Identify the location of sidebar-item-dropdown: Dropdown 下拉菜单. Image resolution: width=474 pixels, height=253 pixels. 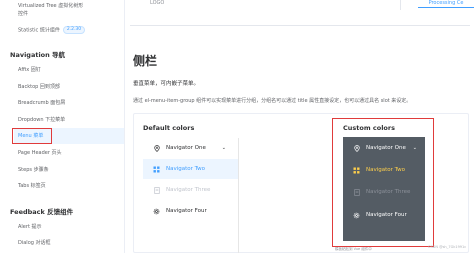
(41, 120).